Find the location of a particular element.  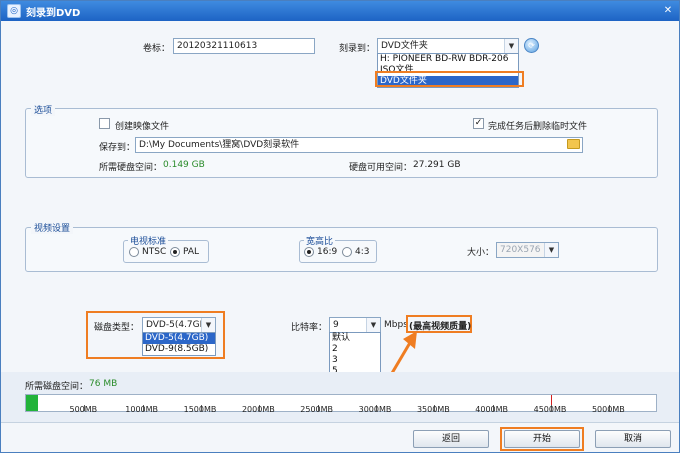

usage-tick-label: 4000MB is located at coordinates (492, 409).